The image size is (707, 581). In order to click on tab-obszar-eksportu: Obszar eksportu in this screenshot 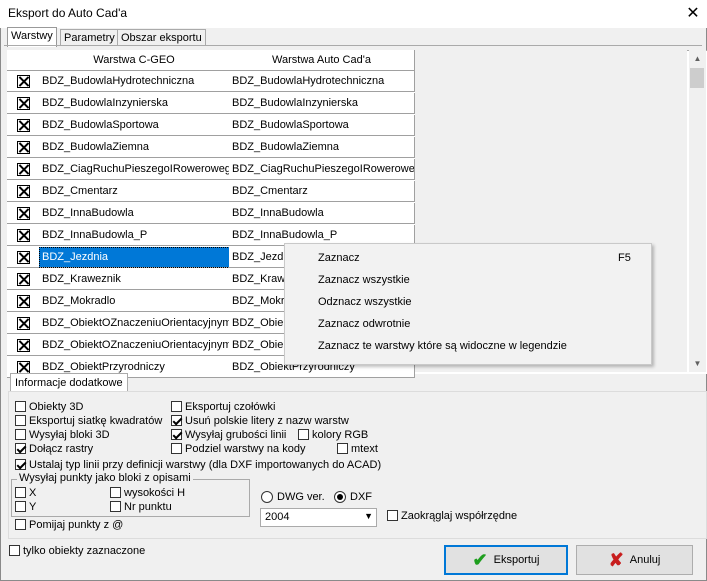, I will do `click(161, 37)`.